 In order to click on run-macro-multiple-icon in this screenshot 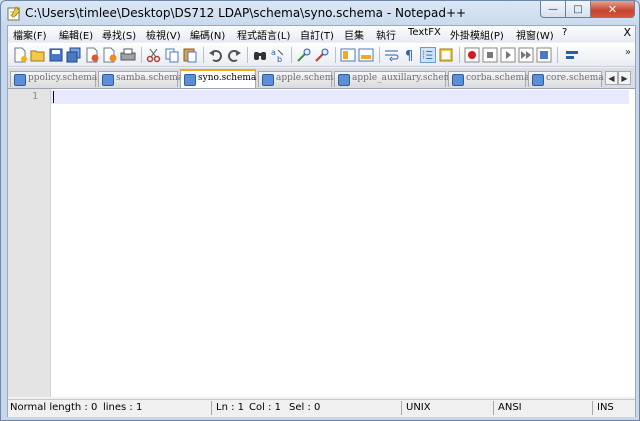, I will do `click(526, 55)`.